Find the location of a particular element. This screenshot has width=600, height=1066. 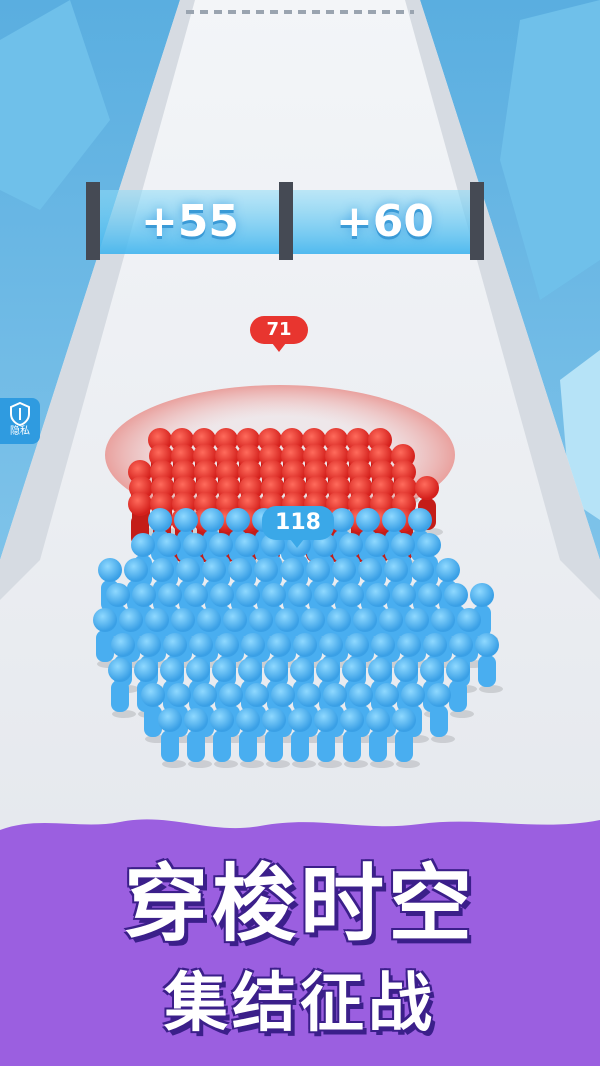

player-badge-tail is located at coordinates (297, 543).